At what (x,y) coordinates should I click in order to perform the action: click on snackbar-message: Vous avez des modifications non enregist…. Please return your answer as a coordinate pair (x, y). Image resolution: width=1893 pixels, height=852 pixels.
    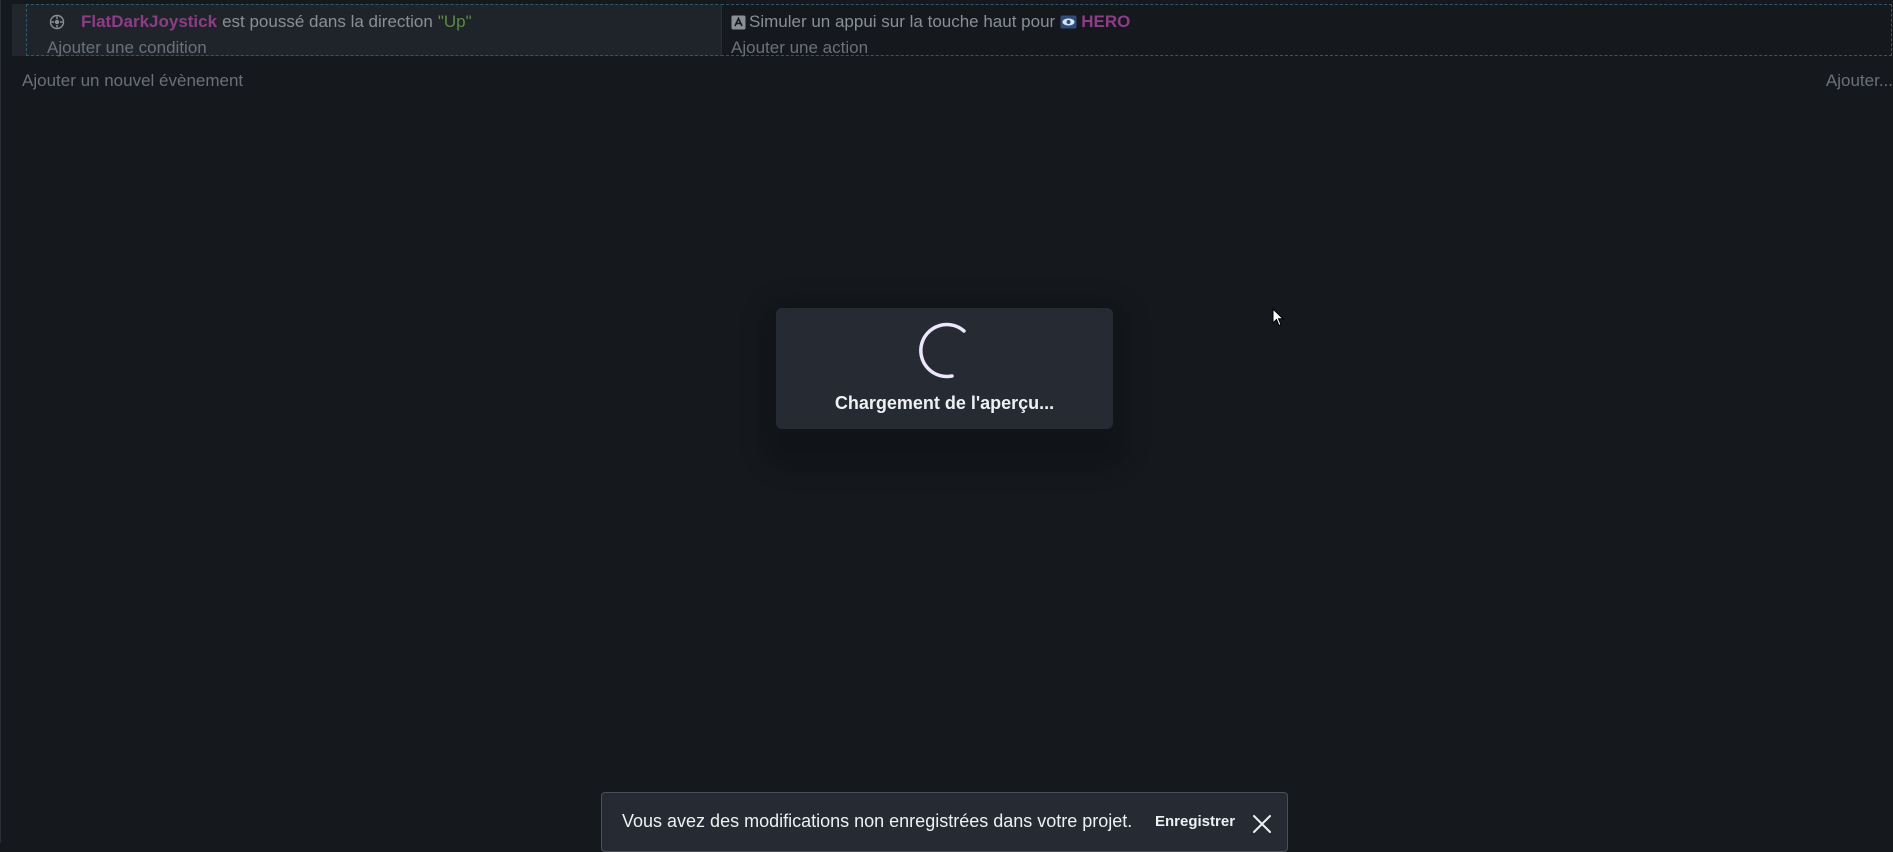
    Looking at the image, I should click on (877, 821).